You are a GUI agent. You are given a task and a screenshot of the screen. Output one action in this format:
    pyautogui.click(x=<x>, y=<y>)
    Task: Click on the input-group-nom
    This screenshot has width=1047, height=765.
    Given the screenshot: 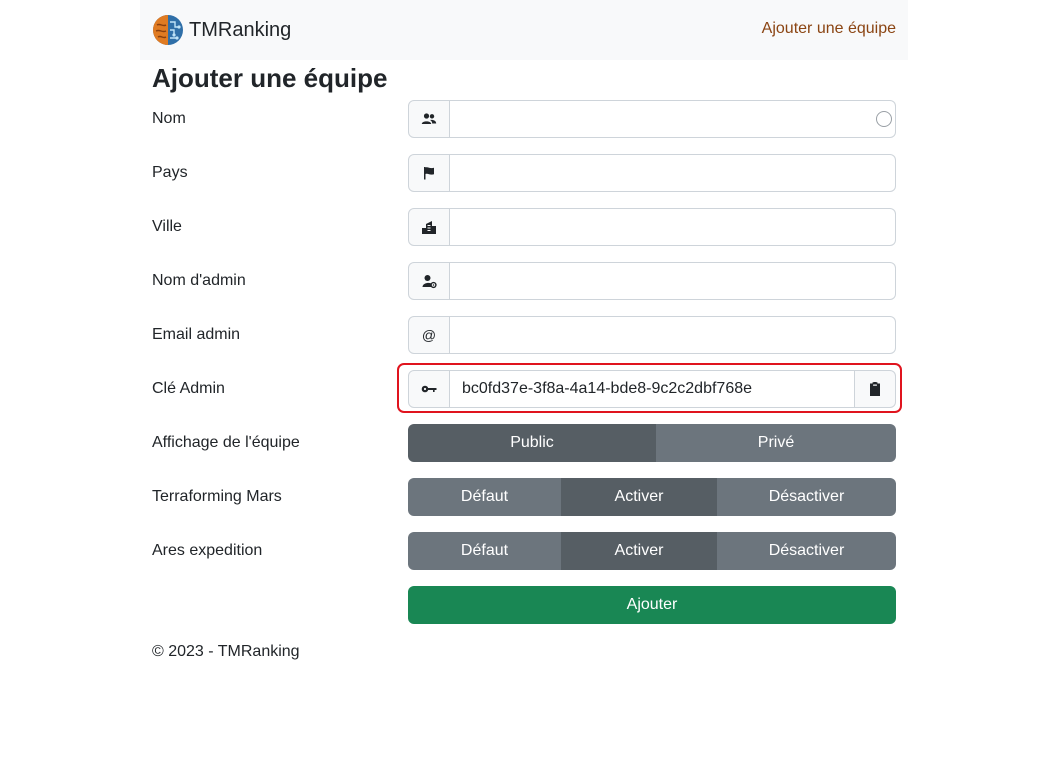 What is the action you would take?
    pyautogui.click(x=652, y=119)
    